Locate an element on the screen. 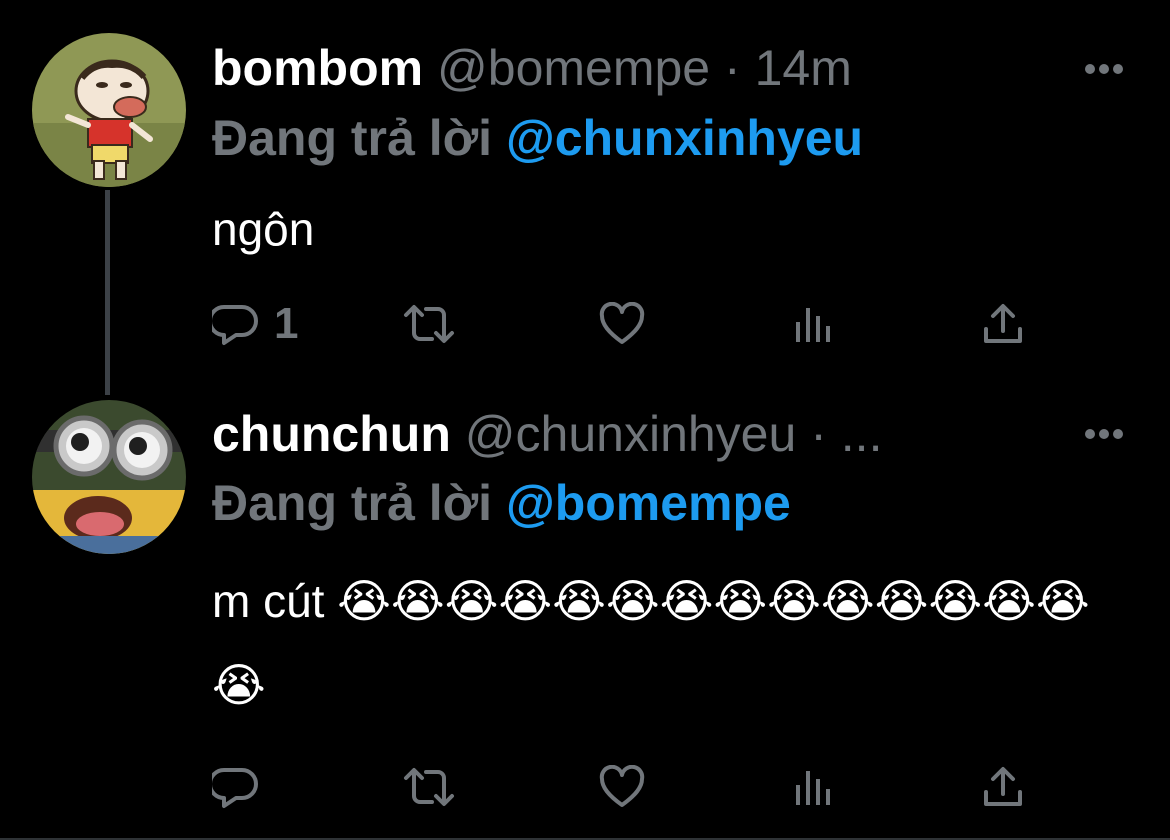 The height and width of the screenshot is (840, 1170). timestamp: 14m is located at coordinates (803, 68).